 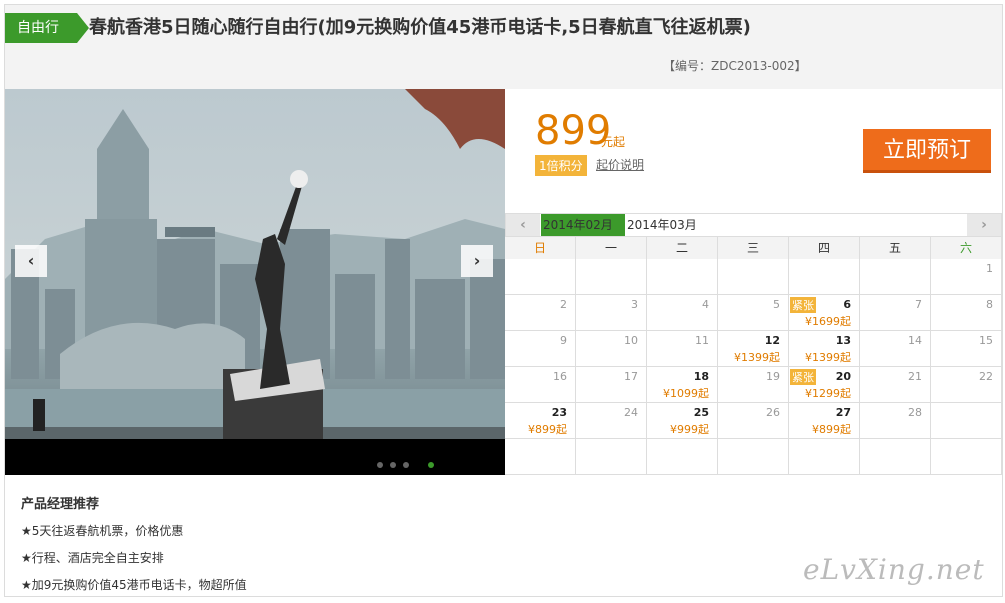 I want to click on day-number: 10, so click(x=631, y=340).